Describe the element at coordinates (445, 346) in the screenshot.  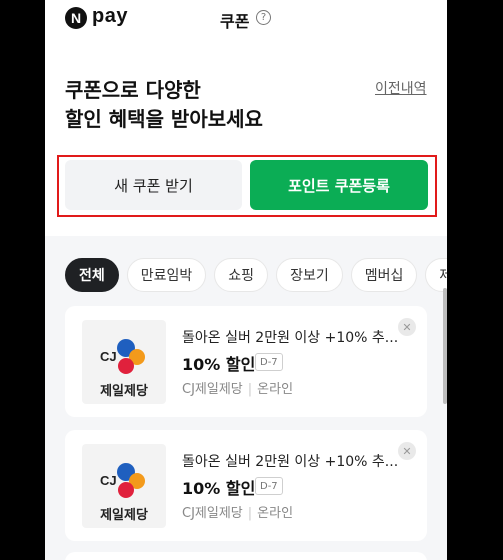
I see `scrollbar` at that location.